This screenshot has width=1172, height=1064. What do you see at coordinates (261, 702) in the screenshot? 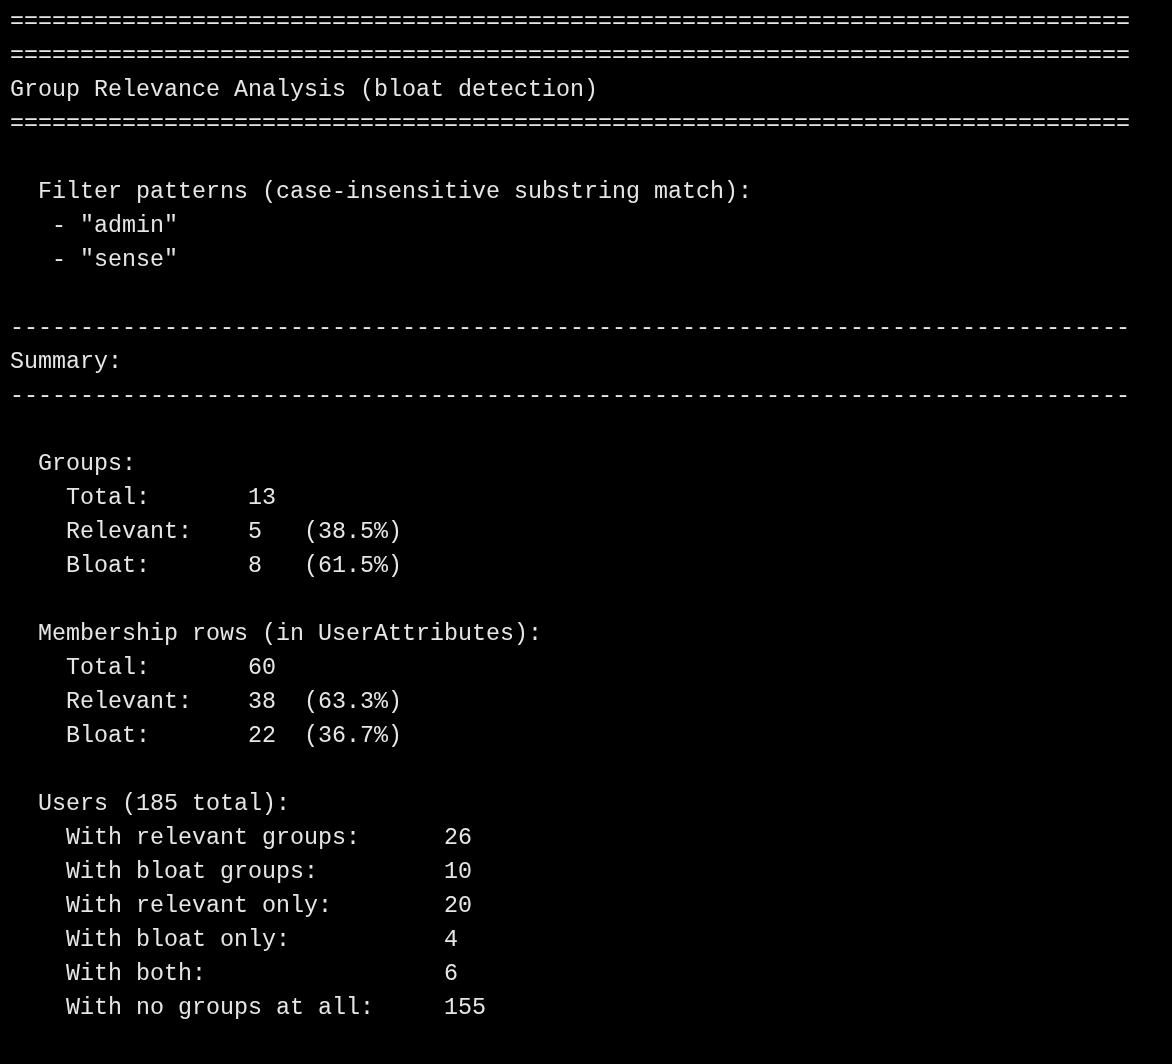
I see `stat-value: 38` at bounding box center [261, 702].